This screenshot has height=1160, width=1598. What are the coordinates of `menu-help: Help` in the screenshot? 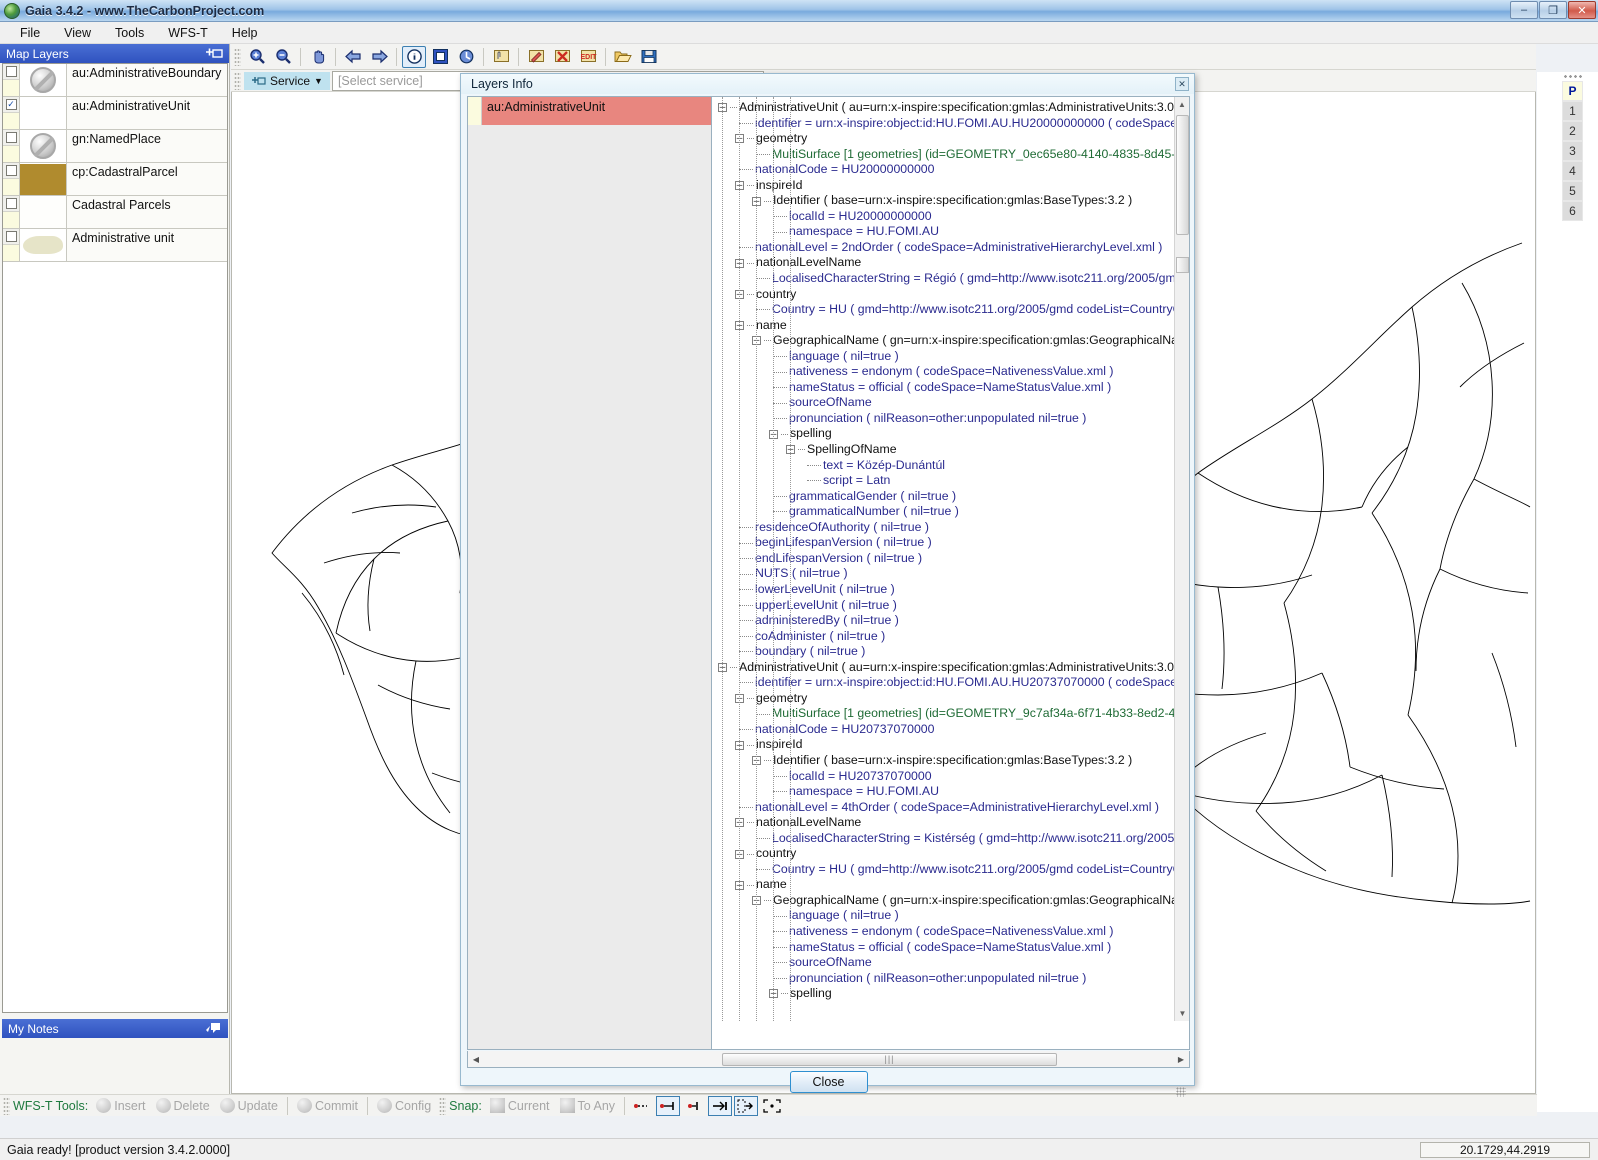 It's located at (245, 33).